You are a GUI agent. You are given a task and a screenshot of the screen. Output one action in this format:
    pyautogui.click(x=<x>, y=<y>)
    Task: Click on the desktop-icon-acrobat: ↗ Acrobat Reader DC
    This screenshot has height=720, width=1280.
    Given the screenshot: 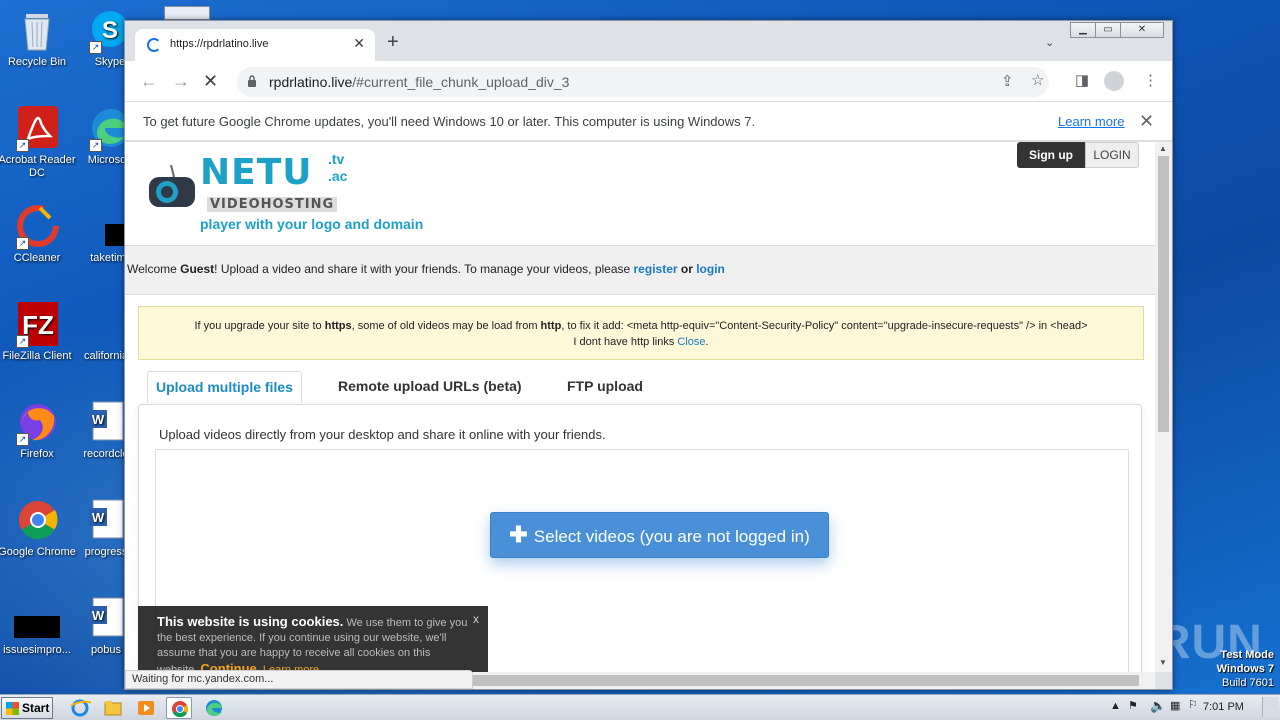 What is the action you would take?
    pyautogui.click(x=38, y=143)
    